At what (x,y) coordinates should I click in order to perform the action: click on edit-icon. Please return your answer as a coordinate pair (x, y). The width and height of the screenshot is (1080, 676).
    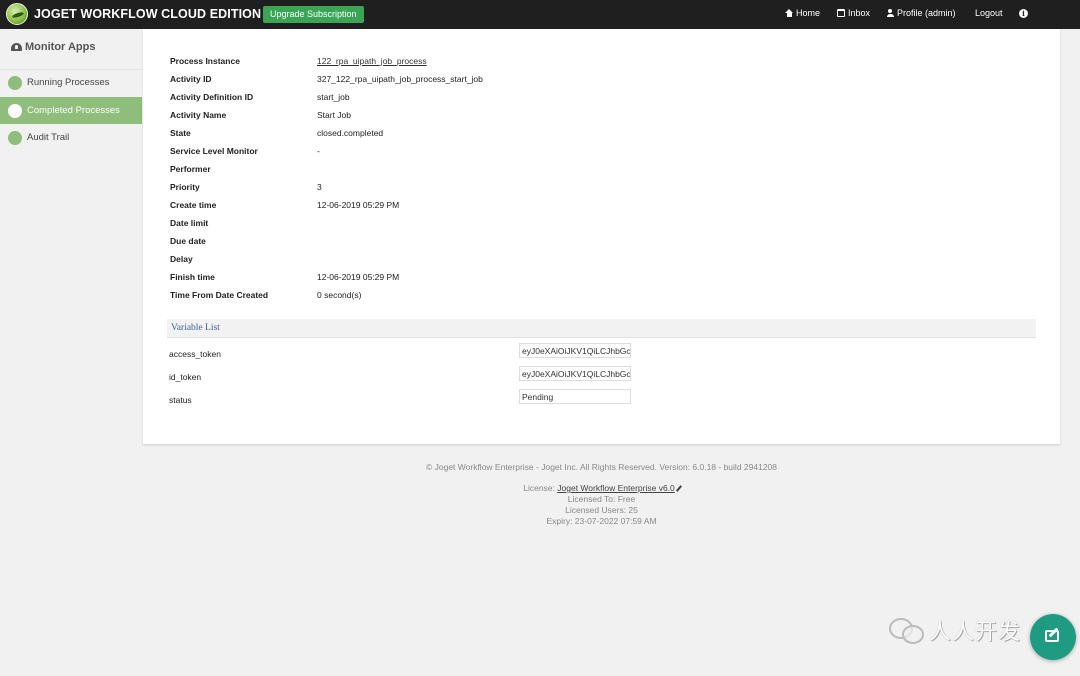
    Looking at the image, I should click on (1052, 636).